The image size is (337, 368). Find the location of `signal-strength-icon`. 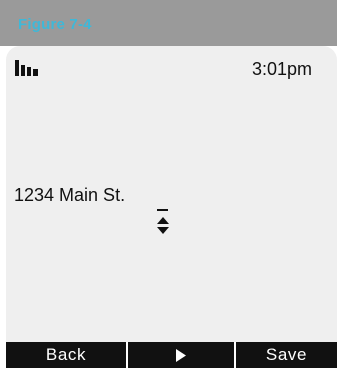

signal-strength-icon is located at coordinates (26, 68).